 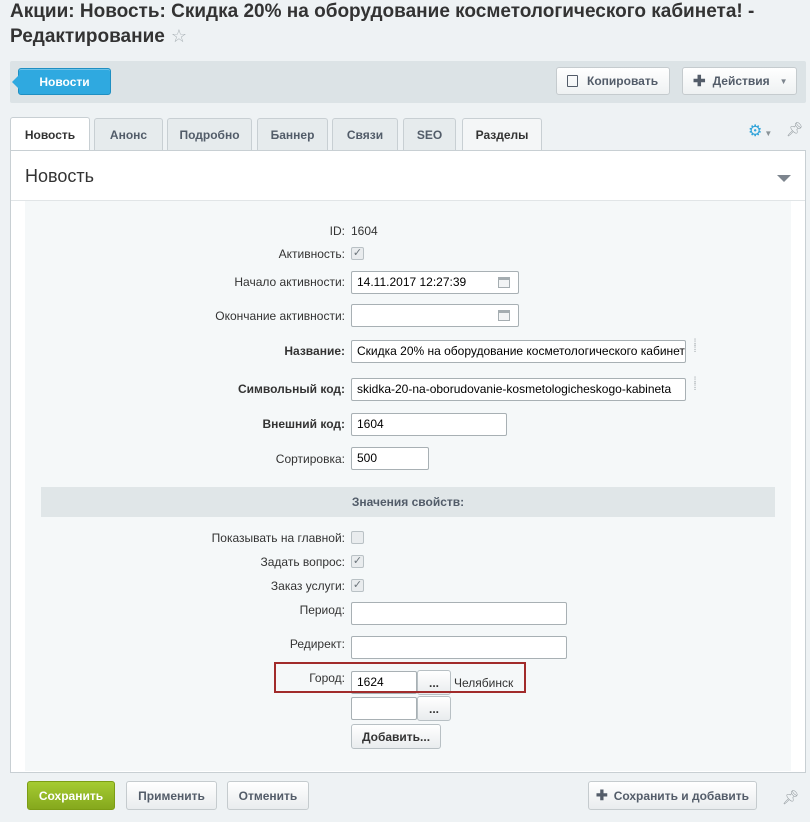 I want to click on id-value: 1604, so click(x=364, y=231).